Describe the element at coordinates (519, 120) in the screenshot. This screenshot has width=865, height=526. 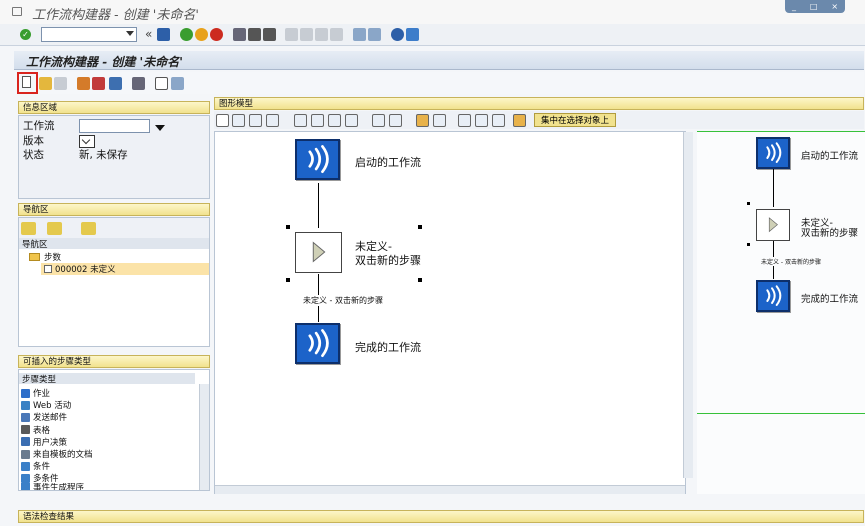
I see `search-icon` at that location.